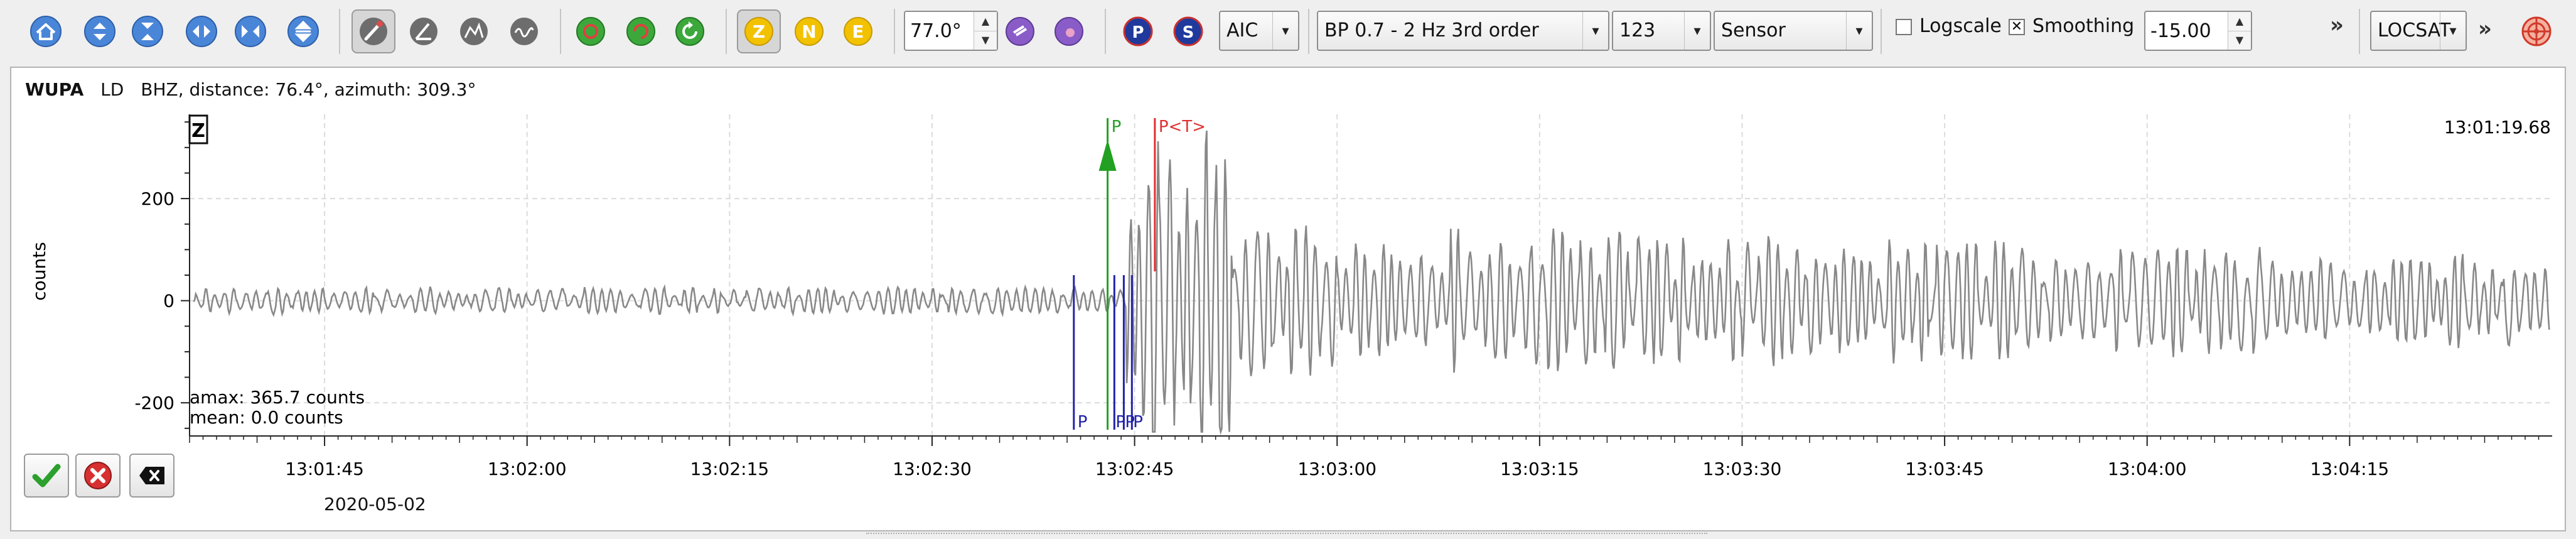 This screenshot has width=2576, height=539. What do you see at coordinates (277, 397) in the screenshot?
I see `amax-label: amax: 365.7 counts` at bounding box center [277, 397].